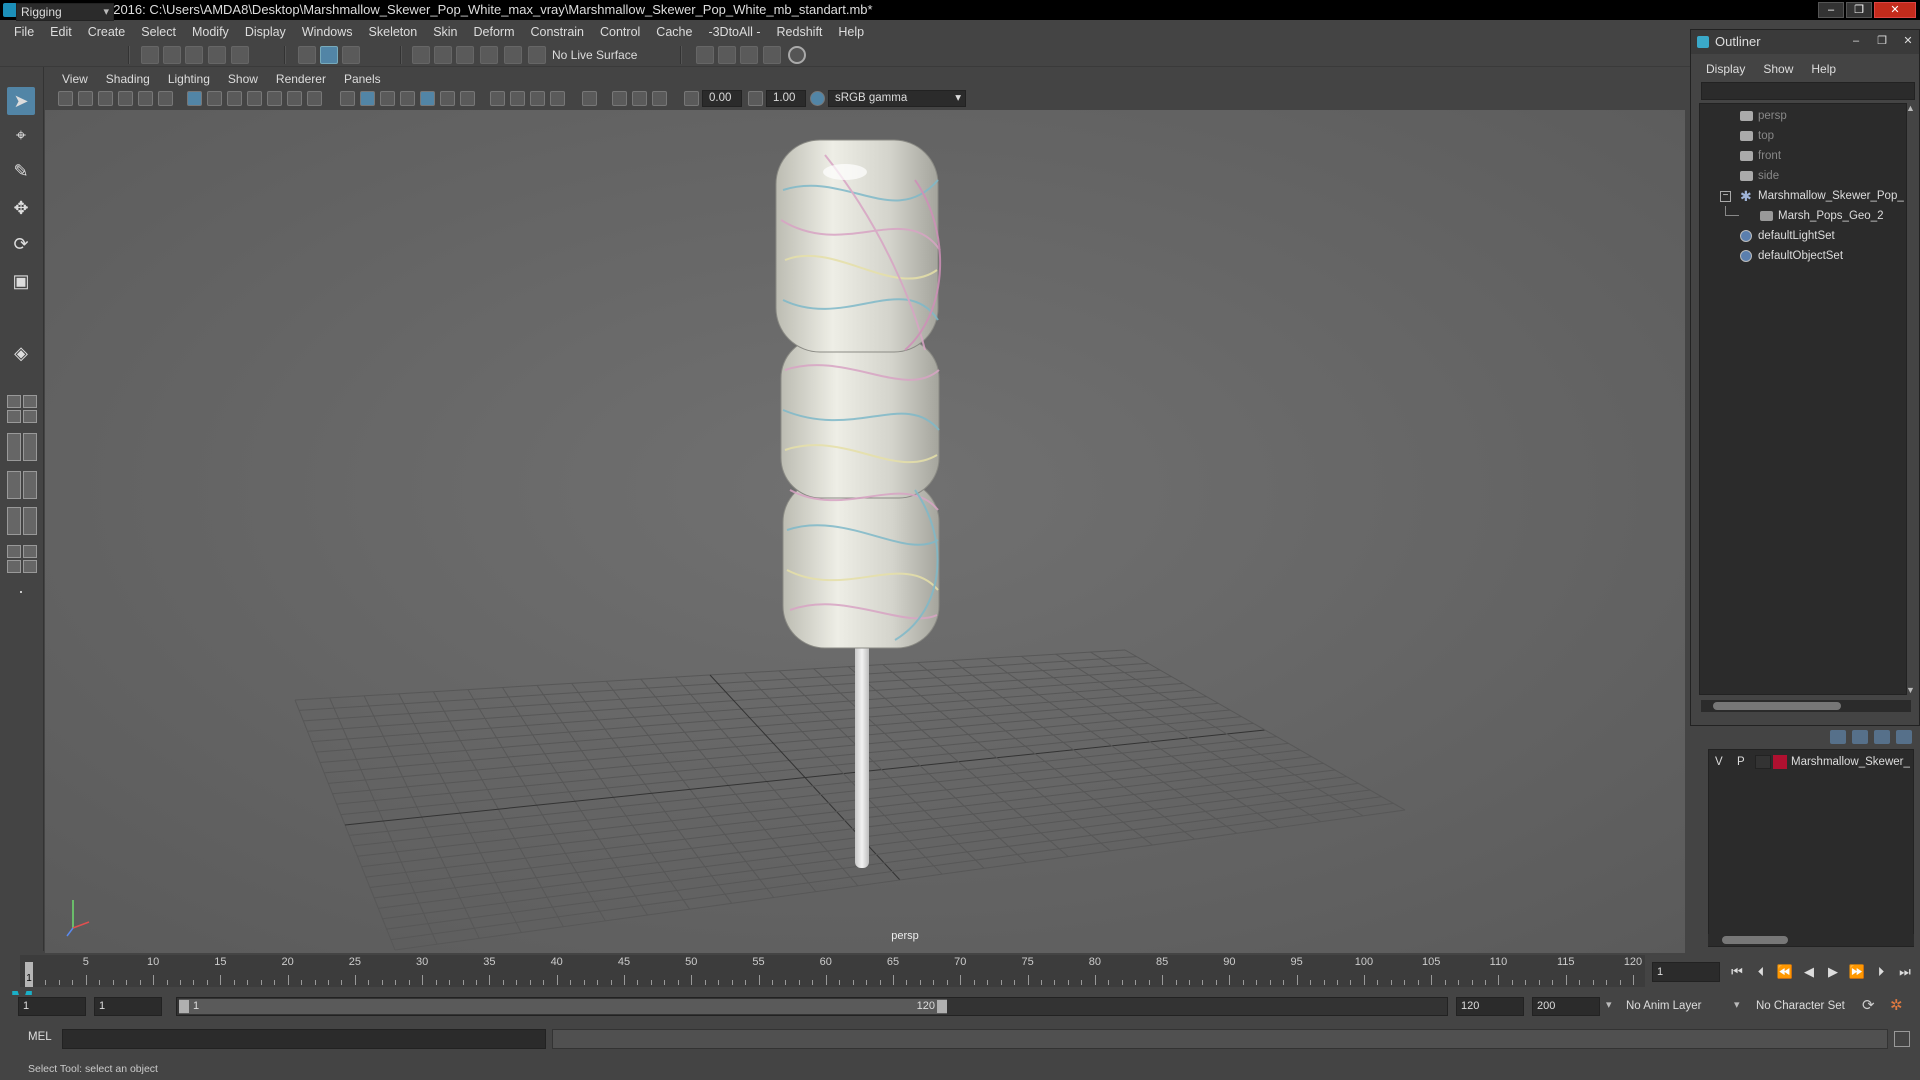  Describe the element at coordinates (1566, 1006) in the screenshot. I see `end-time-field: 200` at that location.